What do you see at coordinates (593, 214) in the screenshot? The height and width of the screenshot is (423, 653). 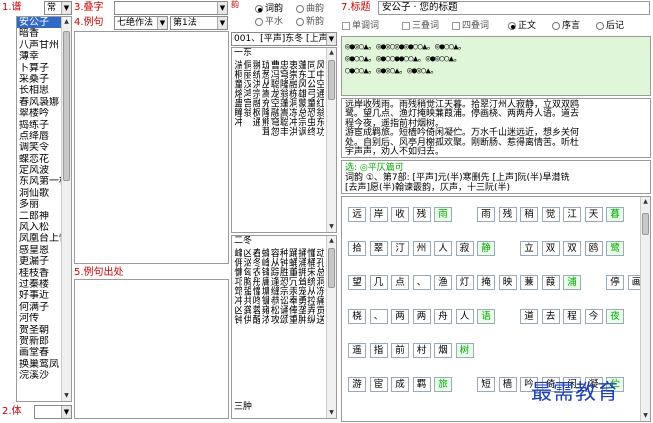 I see `grid-cell: 天` at bounding box center [593, 214].